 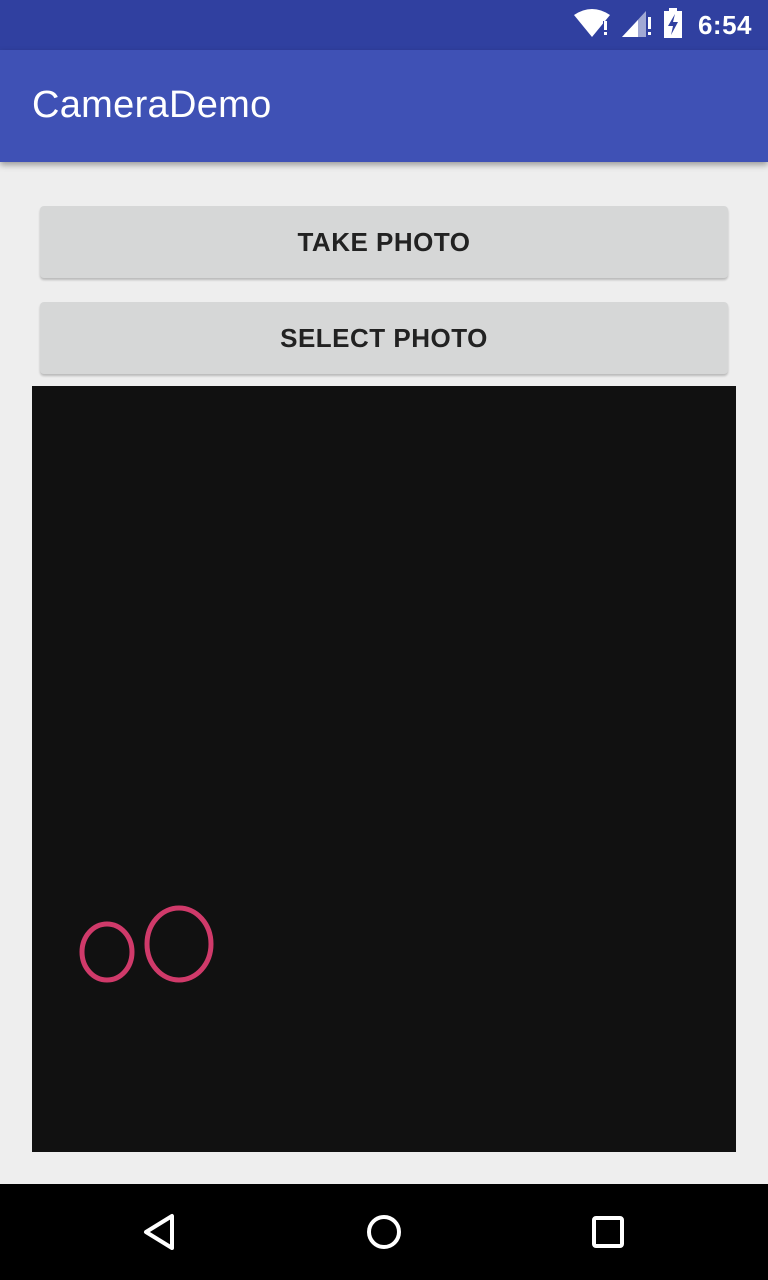 I want to click on app-title: CameraDemo, so click(x=152, y=105).